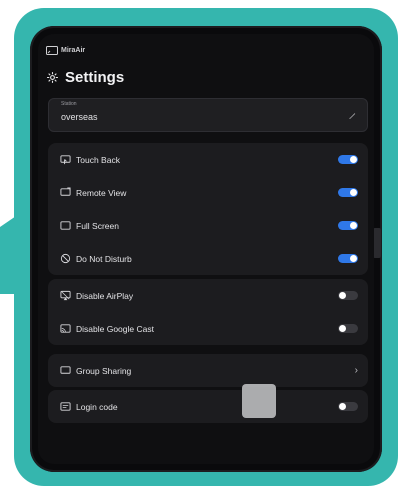 The width and height of the screenshot is (400, 490). Describe the element at coordinates (52, 50) in the screenshot. I see `cast-screen-icon` at that location.